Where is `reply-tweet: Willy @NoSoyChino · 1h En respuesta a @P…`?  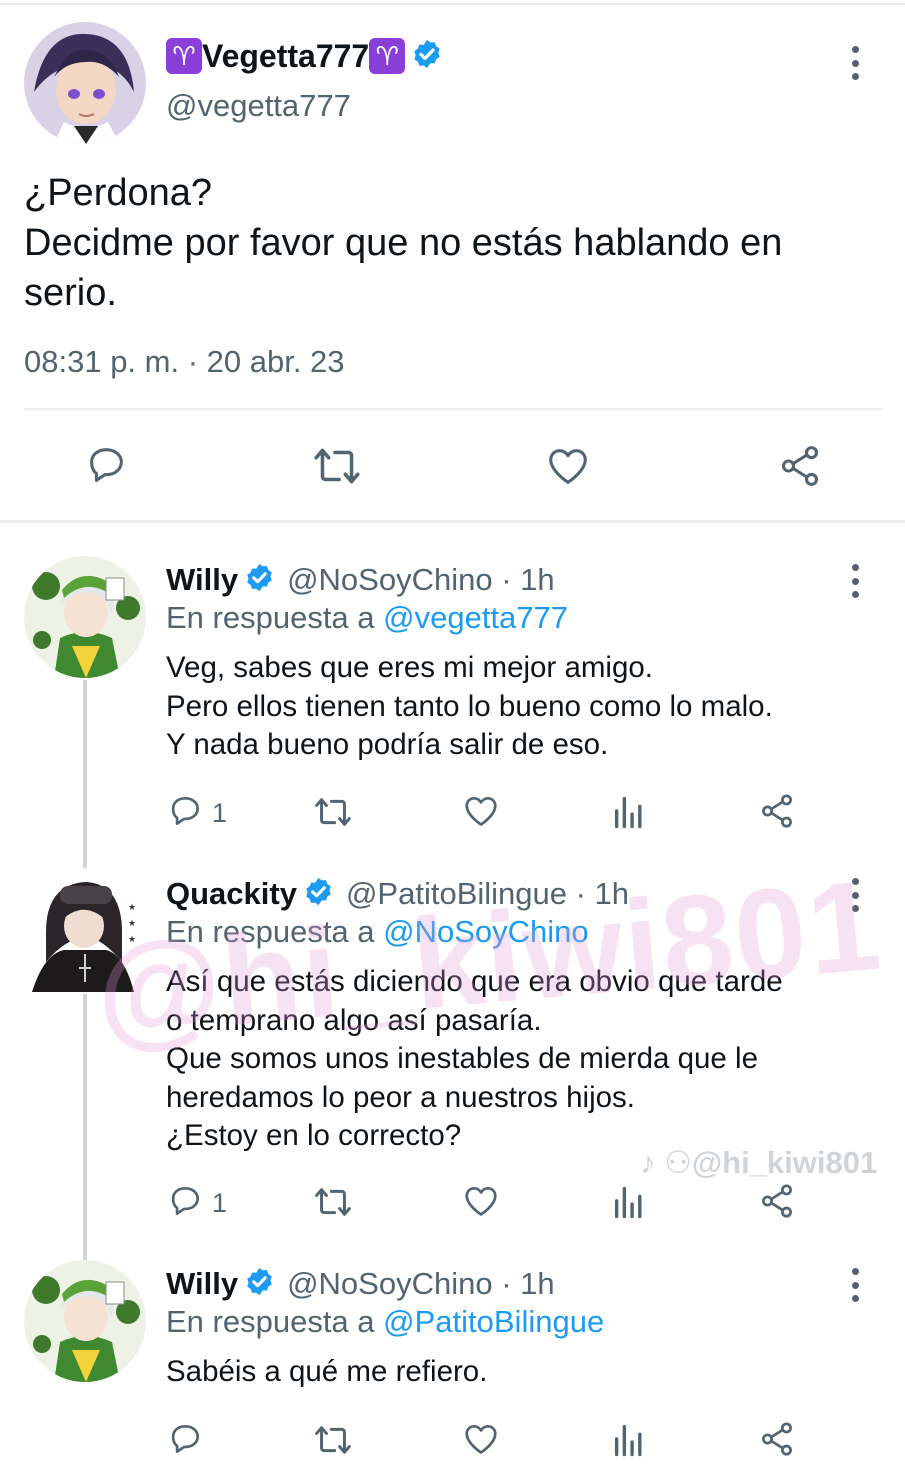 reply-tweet: Willy @NoSoyChino · 1h En respuesta a @P… is located at coordinates (452, 1365).